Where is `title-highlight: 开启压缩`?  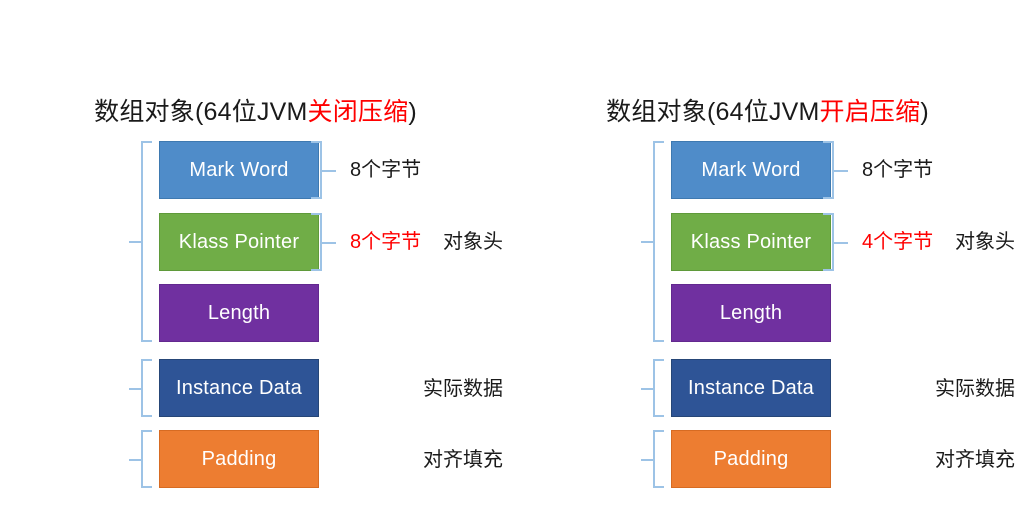 title-highlight: 开启压缩 is located at coordinates (870, 112).